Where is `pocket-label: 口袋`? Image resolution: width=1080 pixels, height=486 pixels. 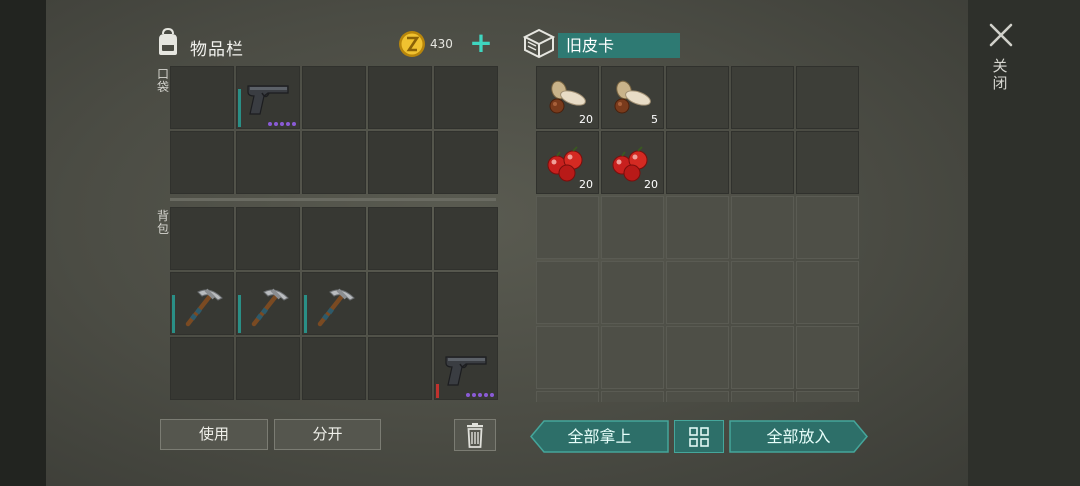 pocket-label: 口袋 is located at coordinates (162, 80).